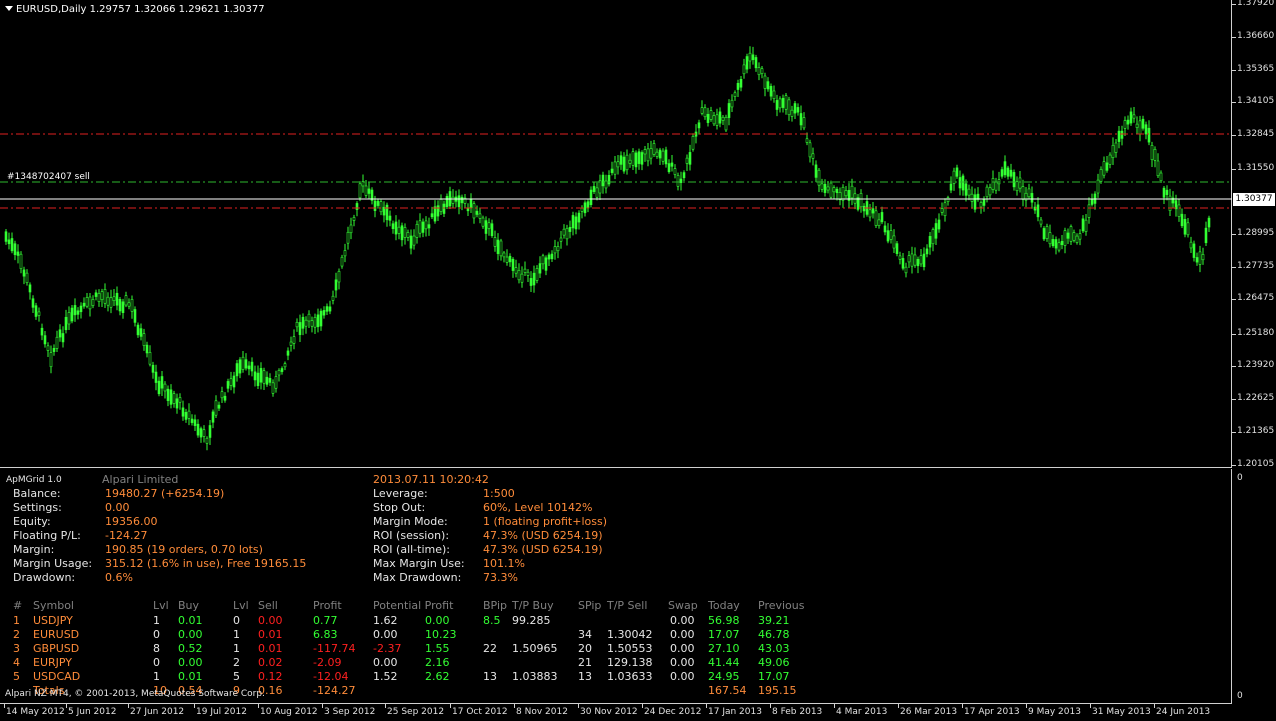 The height and width of the screenshot is (721, 1276). What do you see at coordinates (34, 549) in the screenshot?
I see `stat-label: Margin:` at bounding box center [34, 549].